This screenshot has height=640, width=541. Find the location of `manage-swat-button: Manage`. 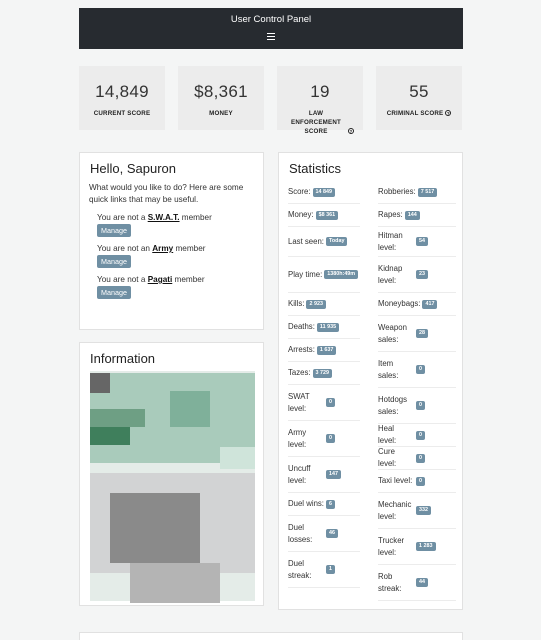

manage-swat-button: Manage is located at coordinates (114, 230).